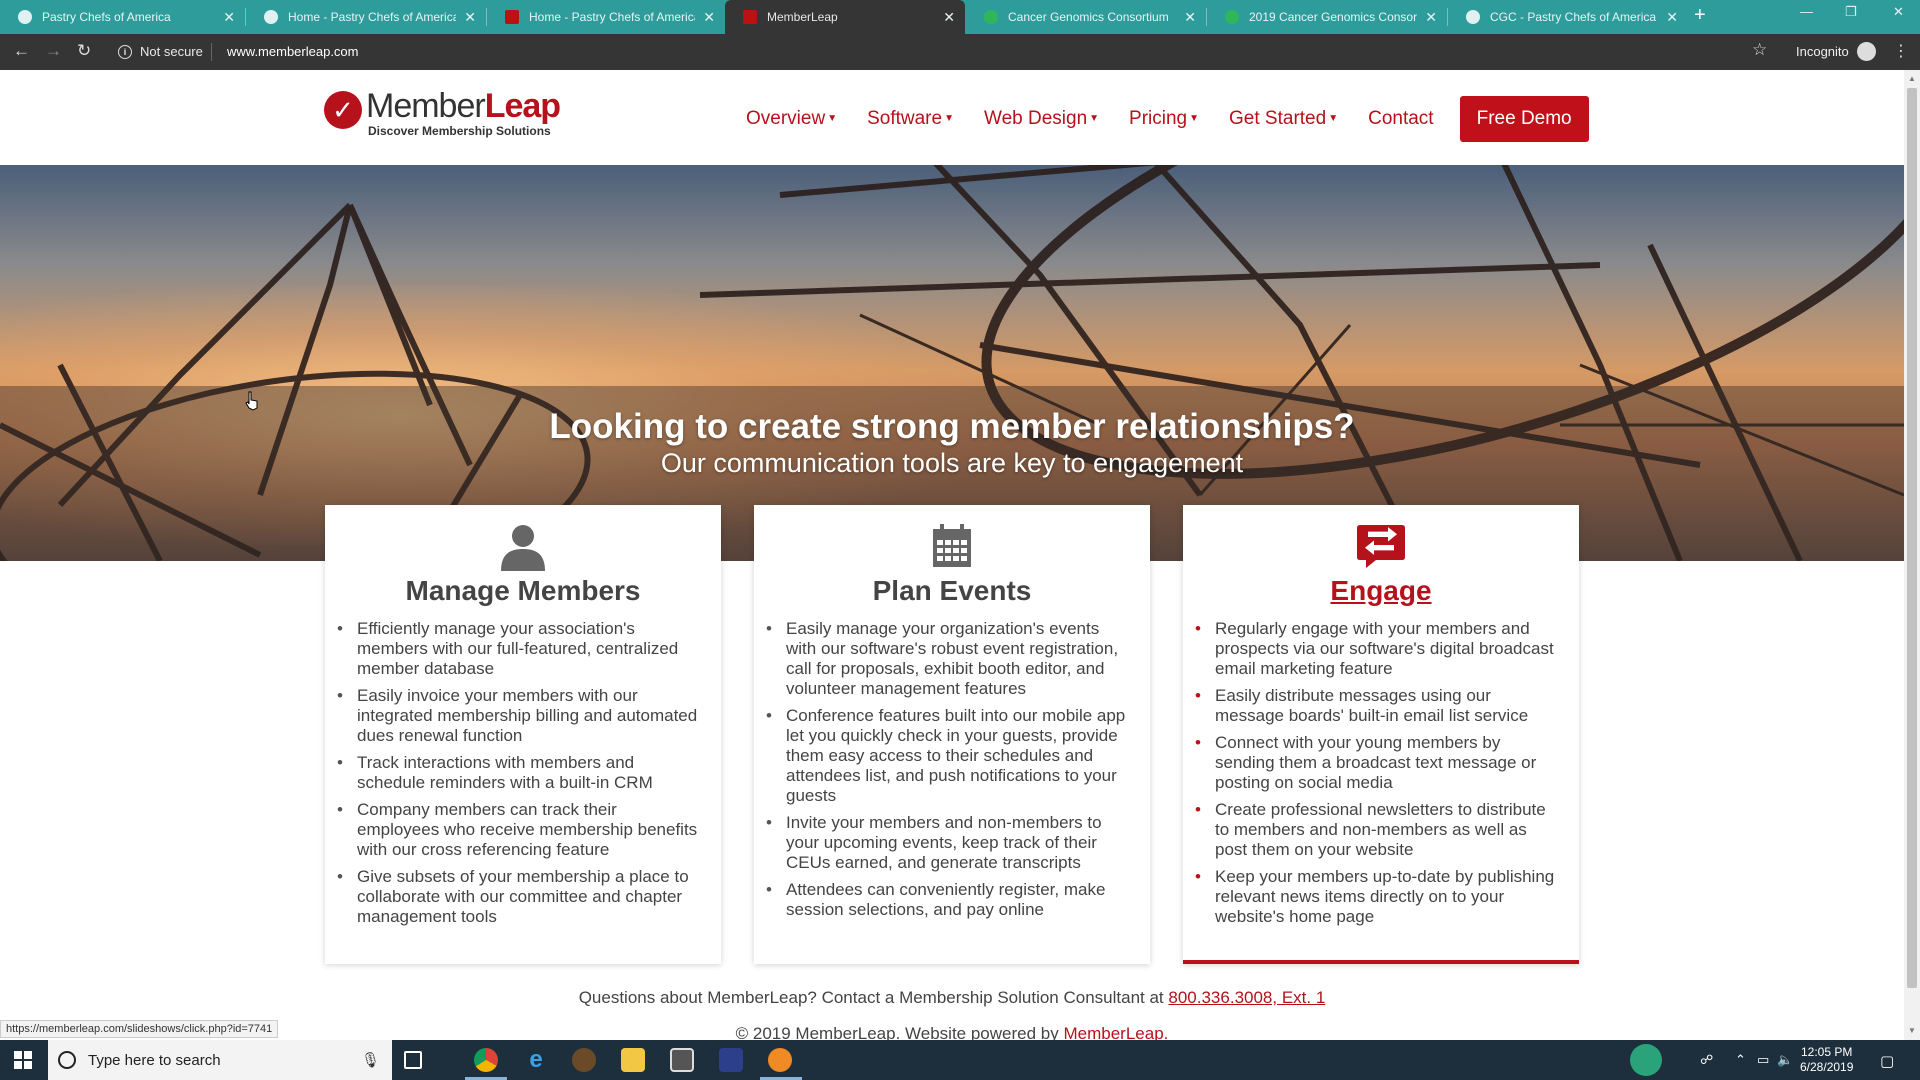 The width and height of the screenshot is (1920, 1080). I want to click on nav-web-design: Web Design ▼, so click(1041, 119).